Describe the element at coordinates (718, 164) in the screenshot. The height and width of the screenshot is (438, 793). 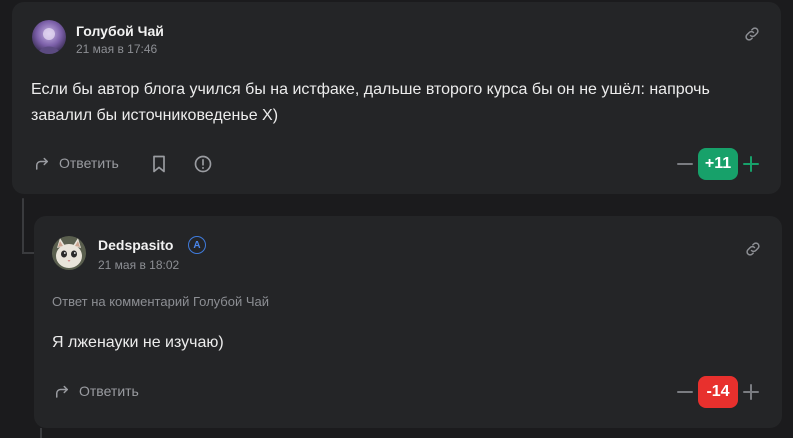
I see `score-badge: +11` at that location.